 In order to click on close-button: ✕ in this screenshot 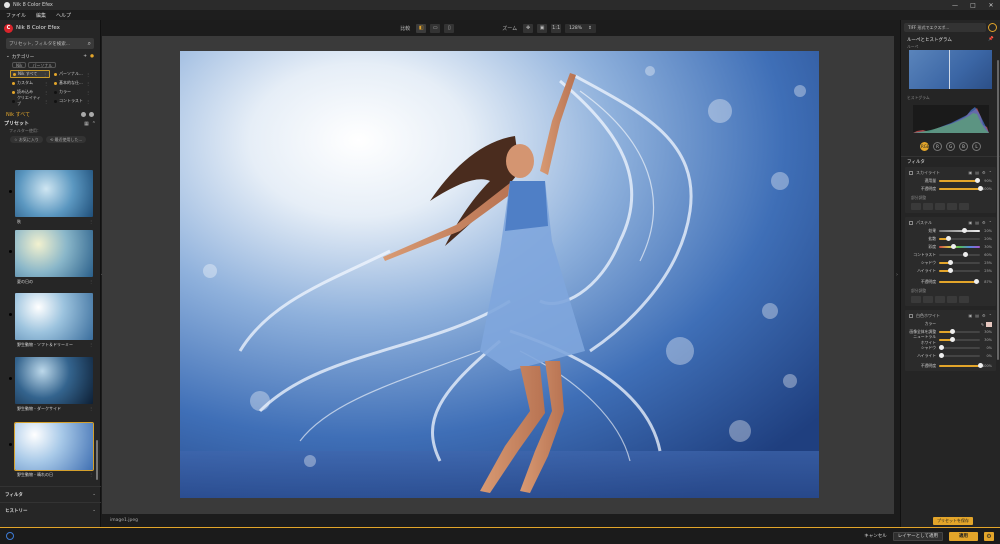, I will do `click(991, 5)`.